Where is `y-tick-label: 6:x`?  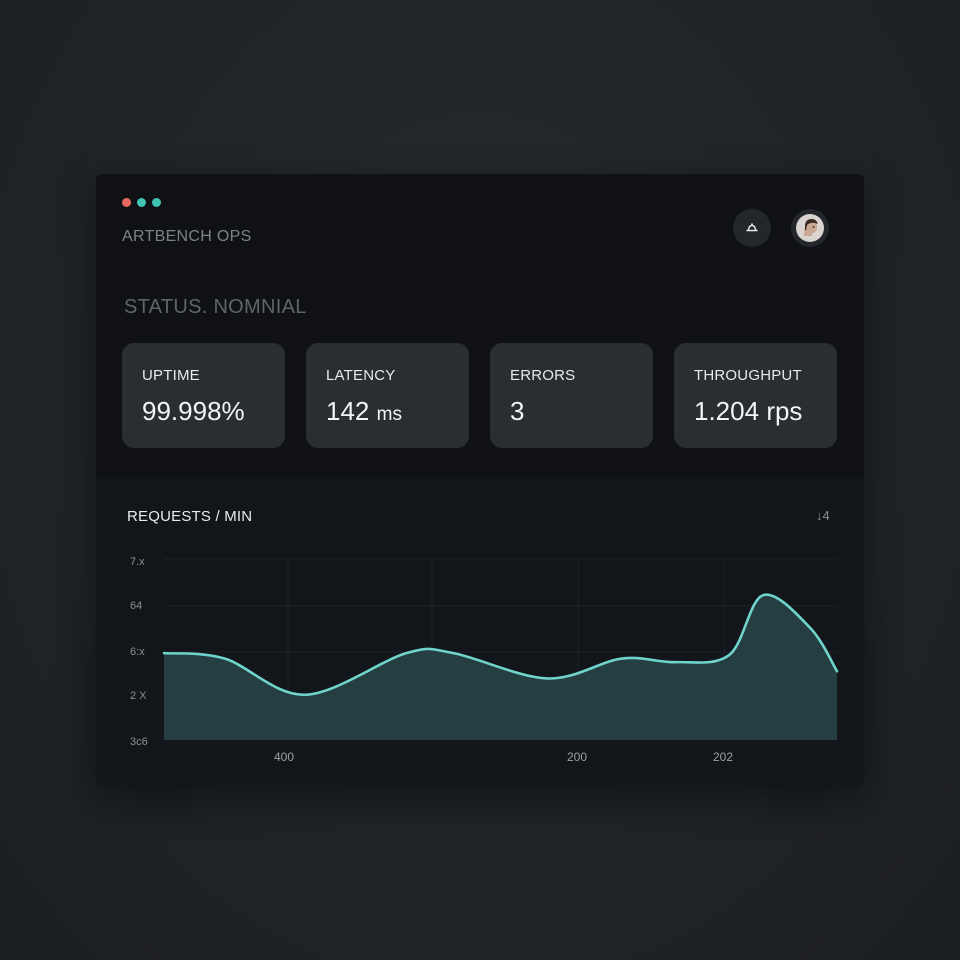
y-tick-label: 6:x is located at coordinates (137, 652).